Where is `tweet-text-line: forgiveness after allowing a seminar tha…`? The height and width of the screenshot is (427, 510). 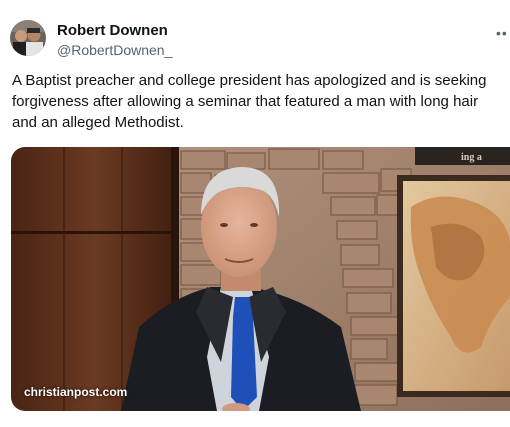 tweet-text-line: forgiveness after allowing a seminar tha… is located at coordinates (245, 101).